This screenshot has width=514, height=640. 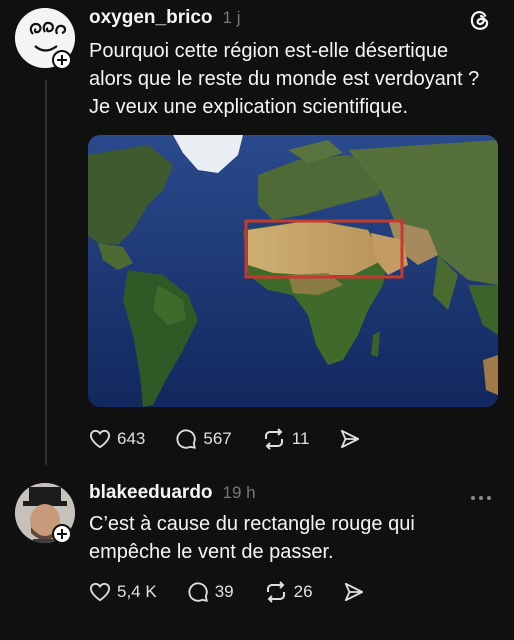 I want to click on repost-count: 26, so click(x=303, y=591).